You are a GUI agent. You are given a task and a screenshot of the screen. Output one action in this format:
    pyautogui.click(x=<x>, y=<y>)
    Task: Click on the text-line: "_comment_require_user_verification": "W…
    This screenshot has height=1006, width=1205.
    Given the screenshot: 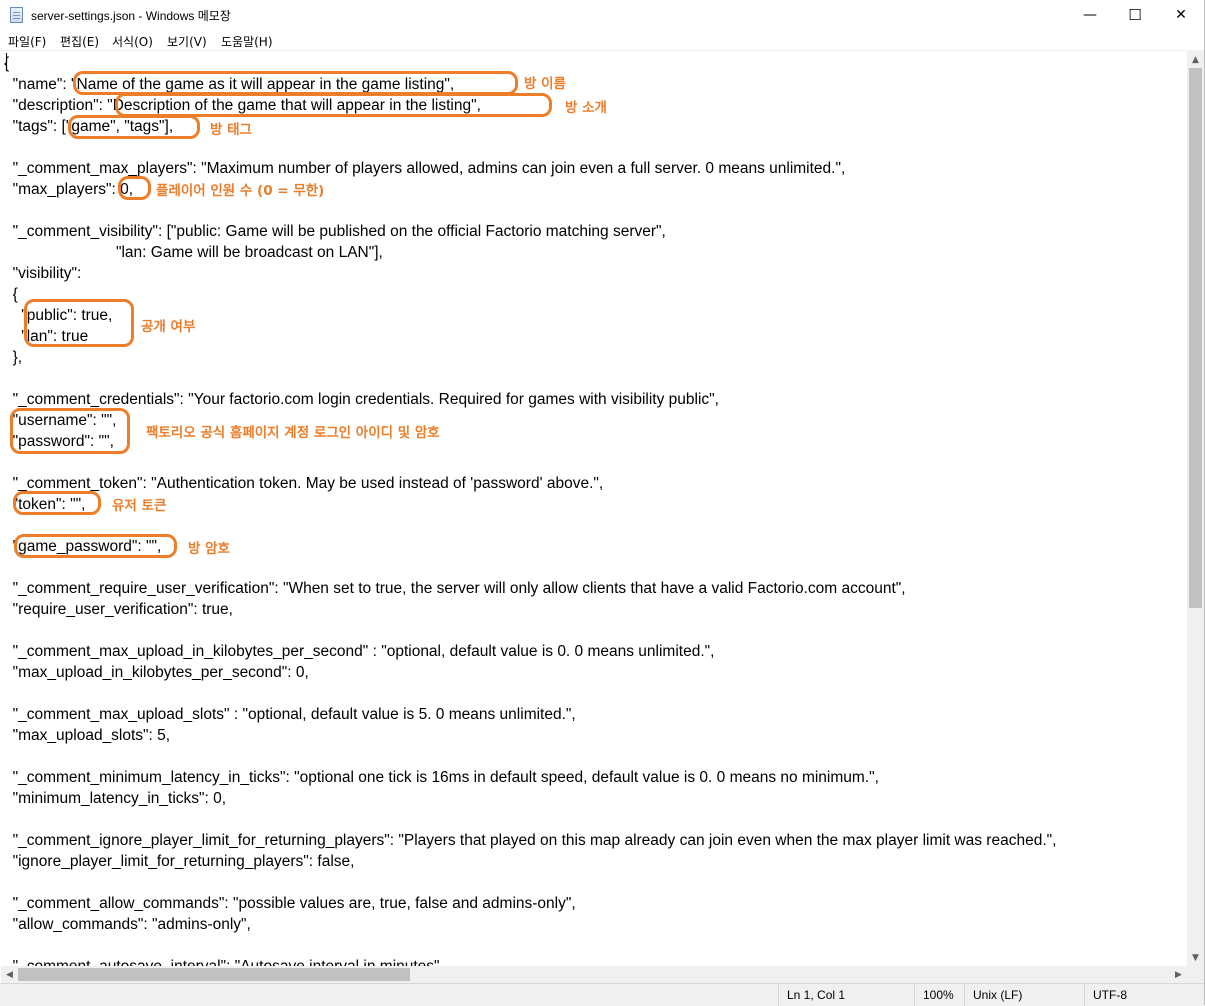 What is the action you would take?
    pyautogui.click(x=455, y=588)
    